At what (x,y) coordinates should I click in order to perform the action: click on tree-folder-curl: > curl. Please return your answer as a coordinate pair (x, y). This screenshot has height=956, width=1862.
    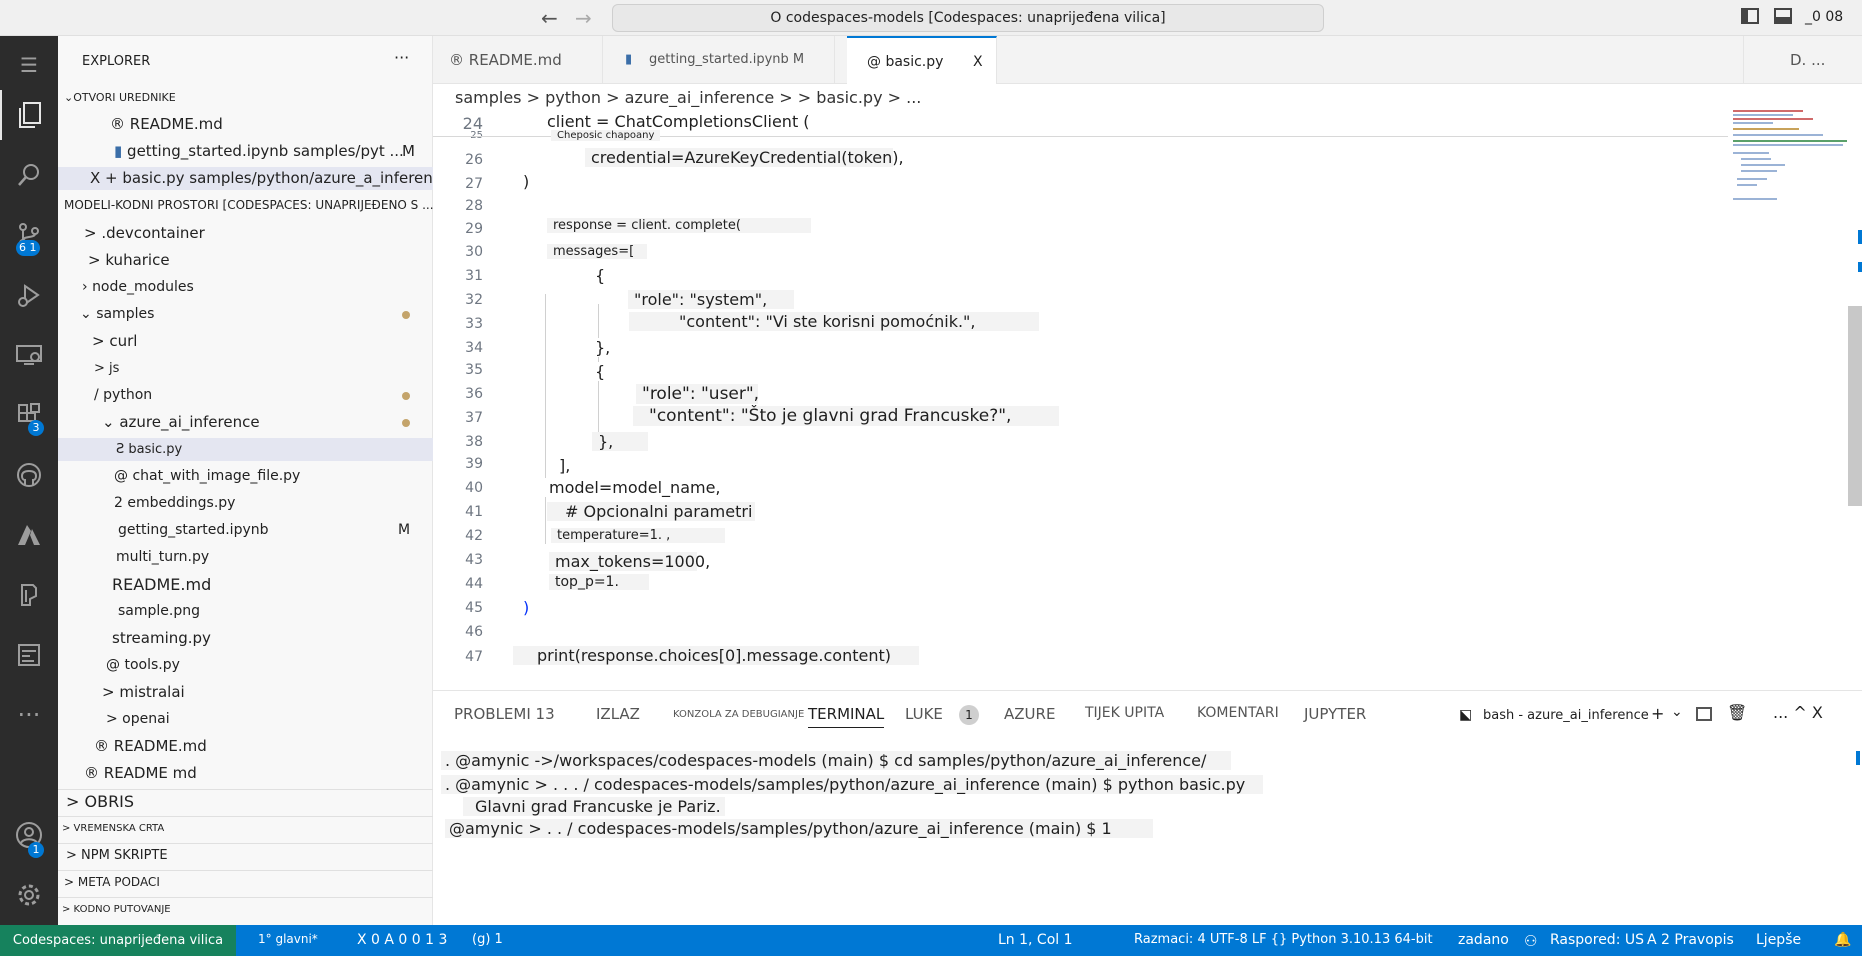
    Looking at the image, I should click on (245, 341).